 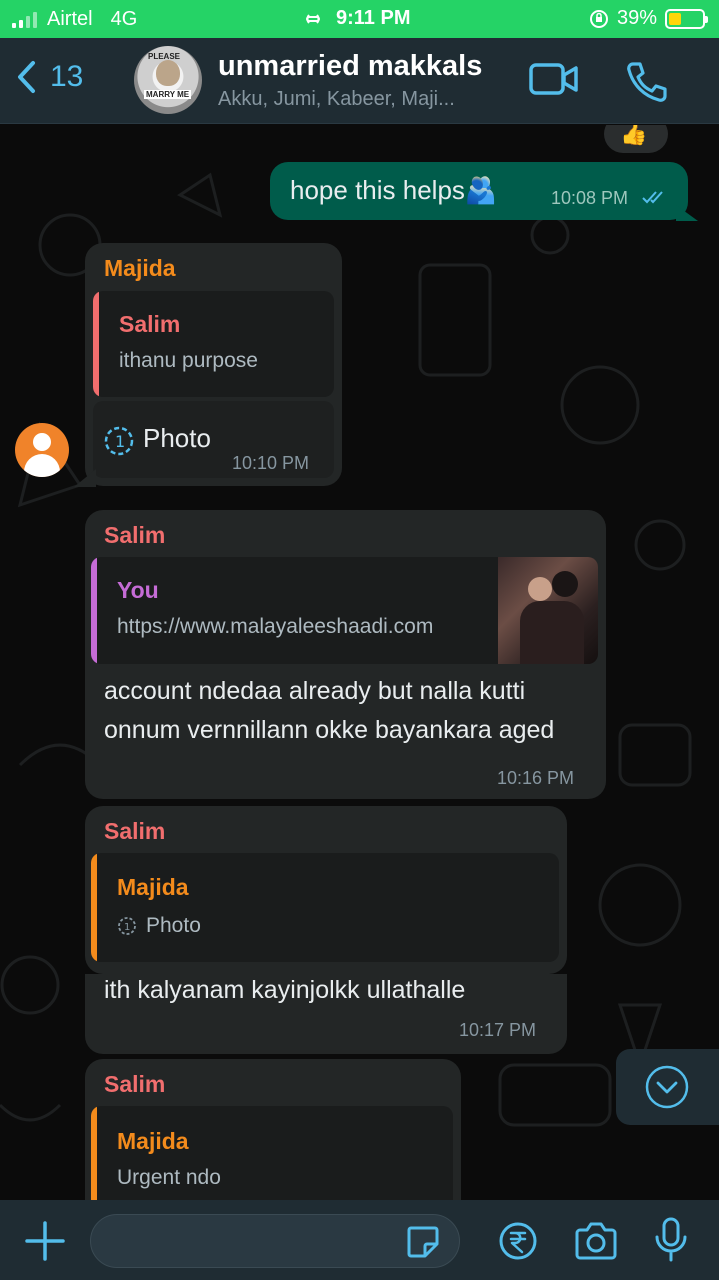 What do you see at coordinates (590, 198) in the screenshot?
I see `message-time: 10:08 PM` at bounding box center [590, 198].